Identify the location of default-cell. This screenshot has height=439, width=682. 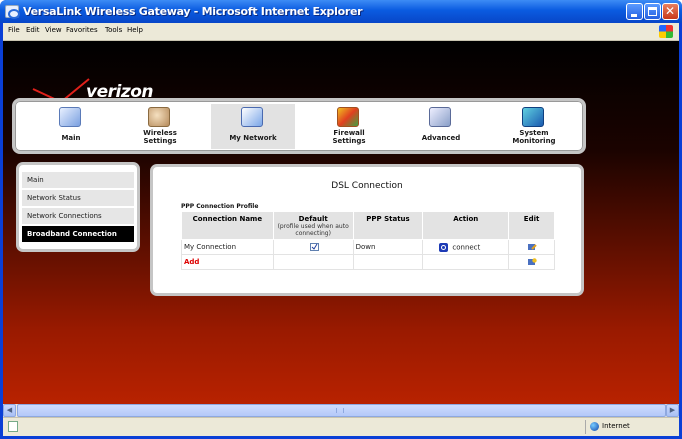
(313, 247).